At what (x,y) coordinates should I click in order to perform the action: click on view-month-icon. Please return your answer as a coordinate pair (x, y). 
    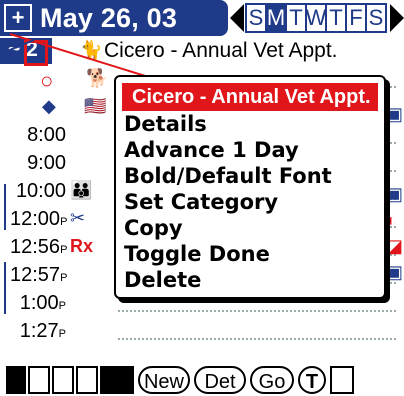
    Looking at the image, I should click on (63, 380).